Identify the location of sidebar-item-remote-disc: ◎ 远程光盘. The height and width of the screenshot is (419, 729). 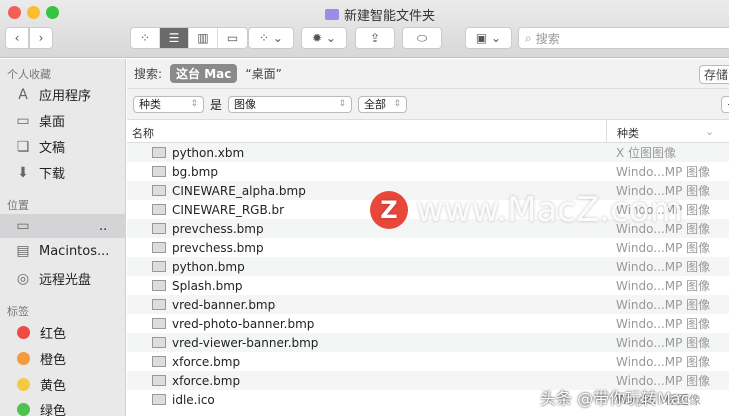
(70, 279).